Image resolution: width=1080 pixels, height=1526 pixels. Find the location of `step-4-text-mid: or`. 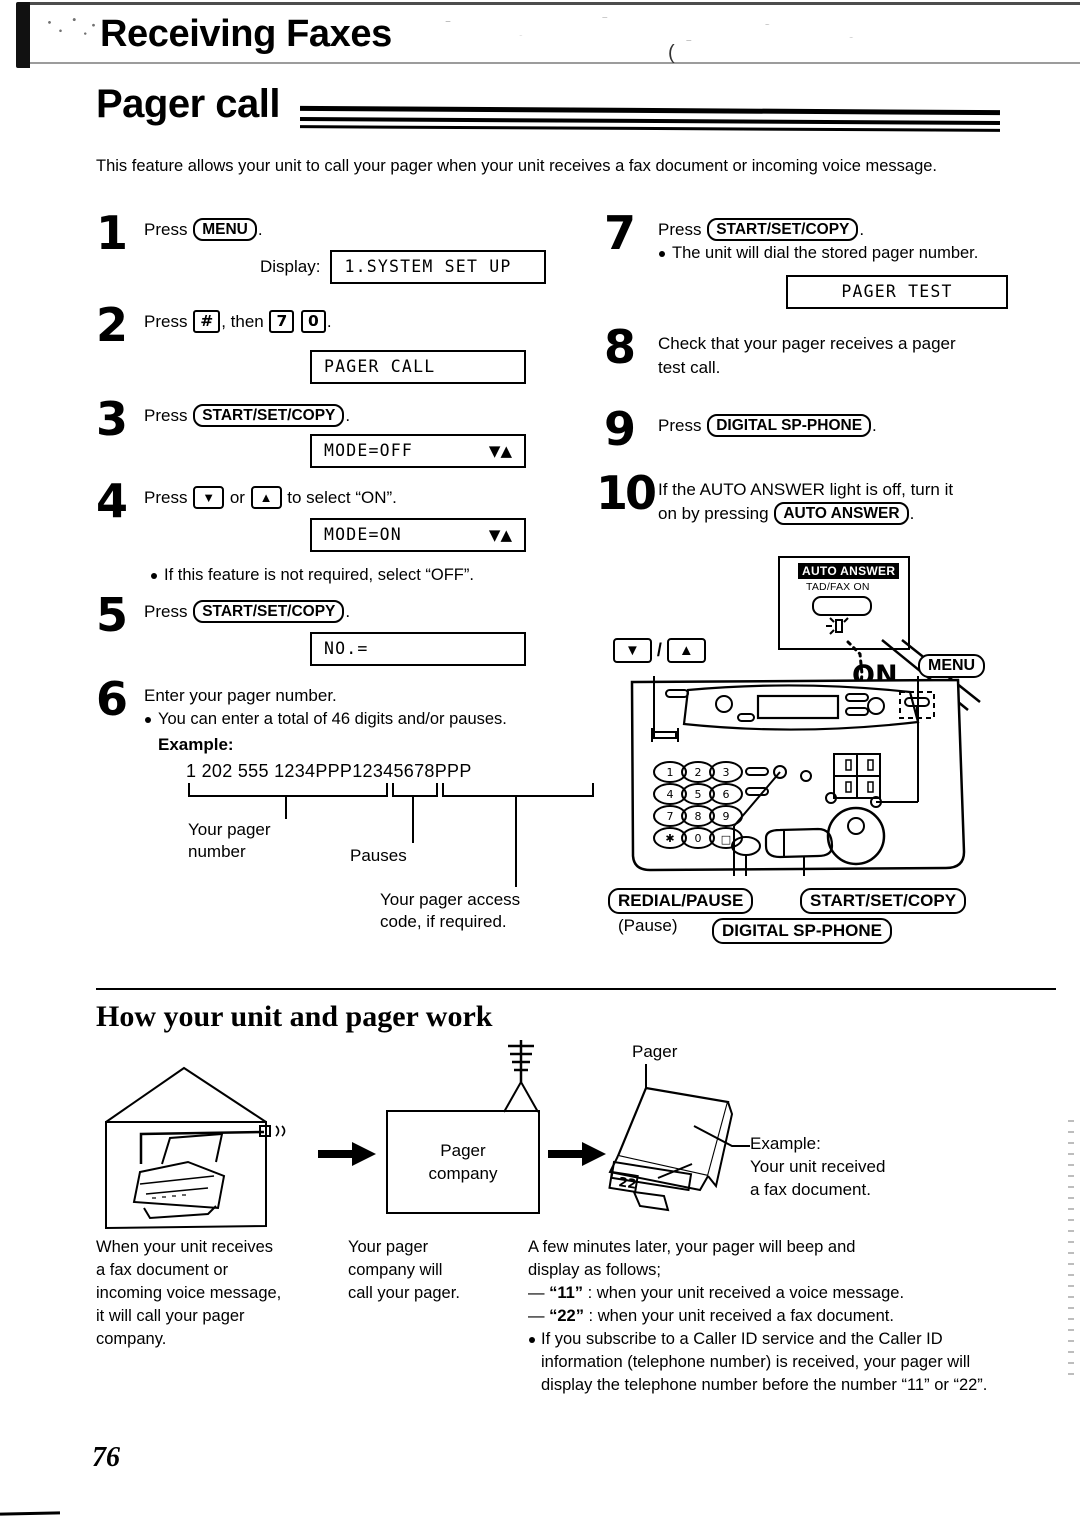

step-4-text-mid: or is located at coordinates (237, 497).